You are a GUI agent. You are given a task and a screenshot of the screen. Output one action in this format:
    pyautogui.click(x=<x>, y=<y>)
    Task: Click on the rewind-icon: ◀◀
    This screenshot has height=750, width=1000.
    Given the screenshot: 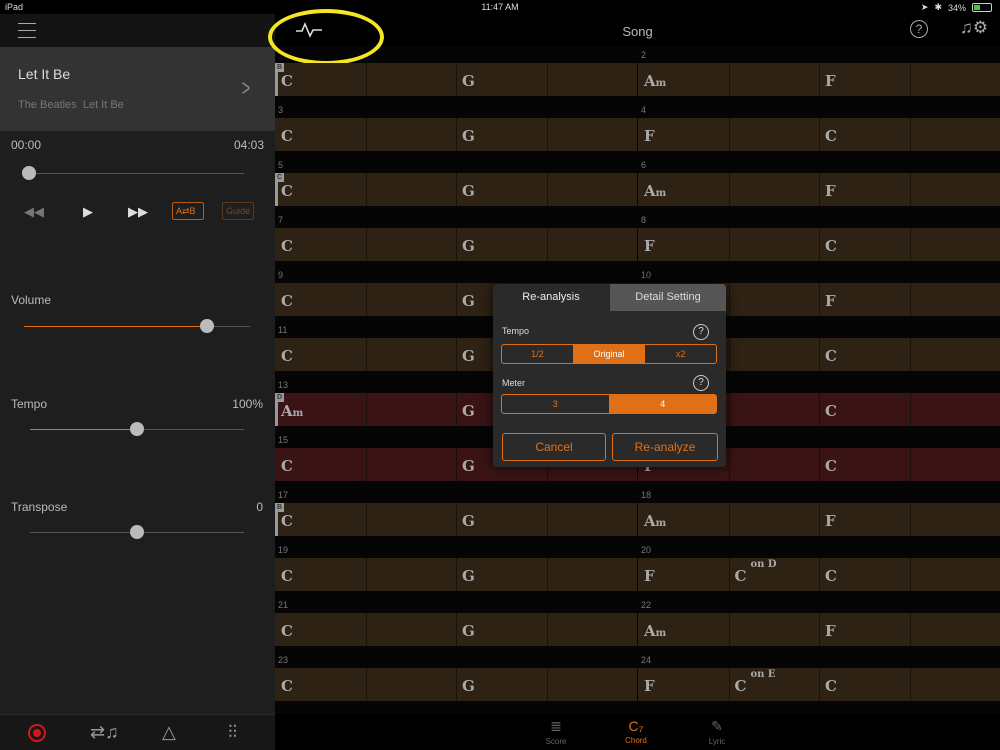 What is the action you would take?
    pyautogui.click(x=34, y=212)
    